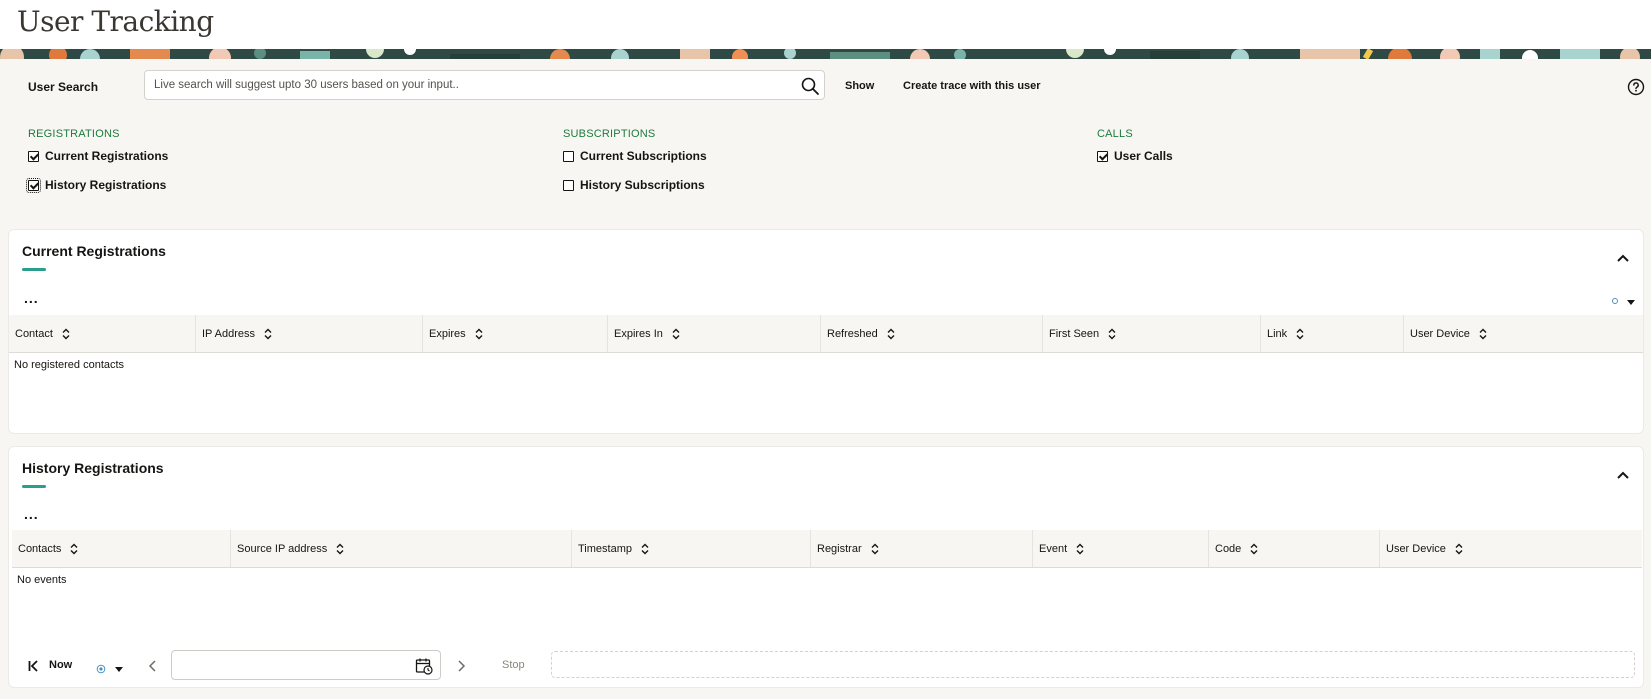  I want to click on column-header-link: Link, so click(1332, 333).